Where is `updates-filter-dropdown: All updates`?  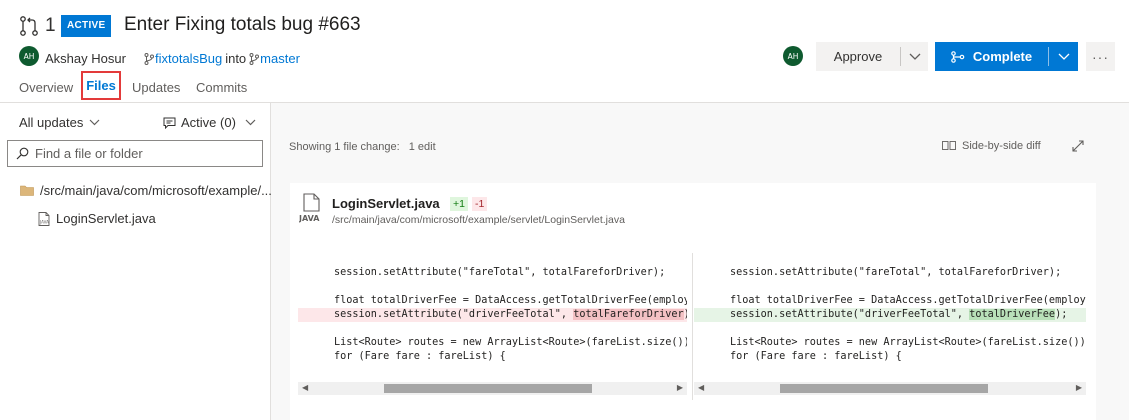 updates-filter-dropdown: All updates is located at coordinates (59, 122).